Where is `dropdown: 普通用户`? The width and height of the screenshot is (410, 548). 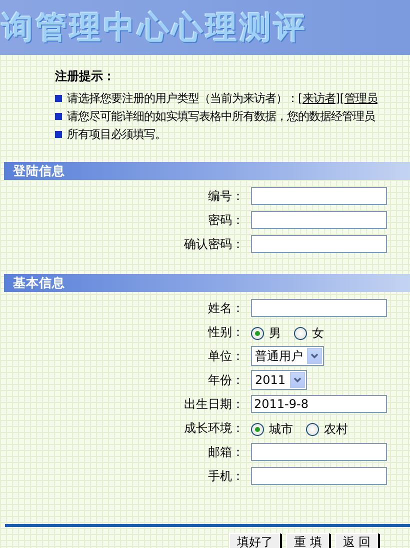 dropdown: 普通用户 is located at coordinates (287, 356).